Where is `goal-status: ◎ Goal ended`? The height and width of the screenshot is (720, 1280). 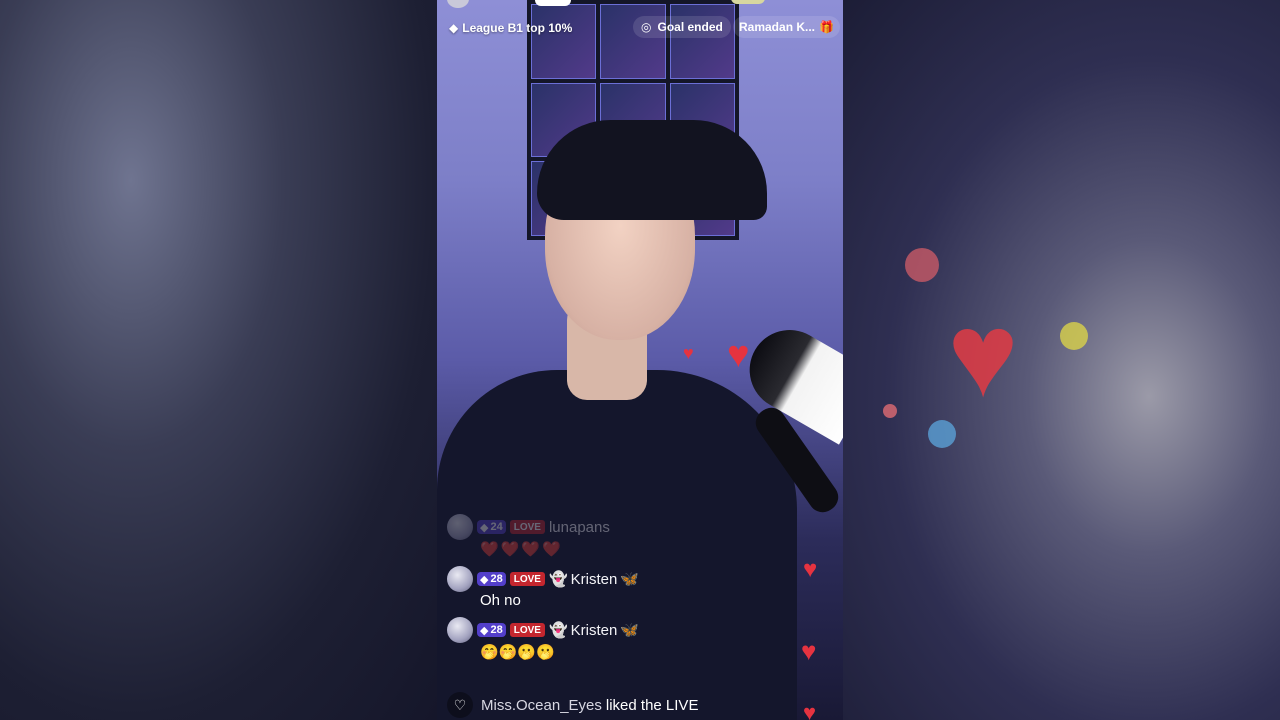
goal-status: ◎ Goal ended is located at coordinates (682, 27).